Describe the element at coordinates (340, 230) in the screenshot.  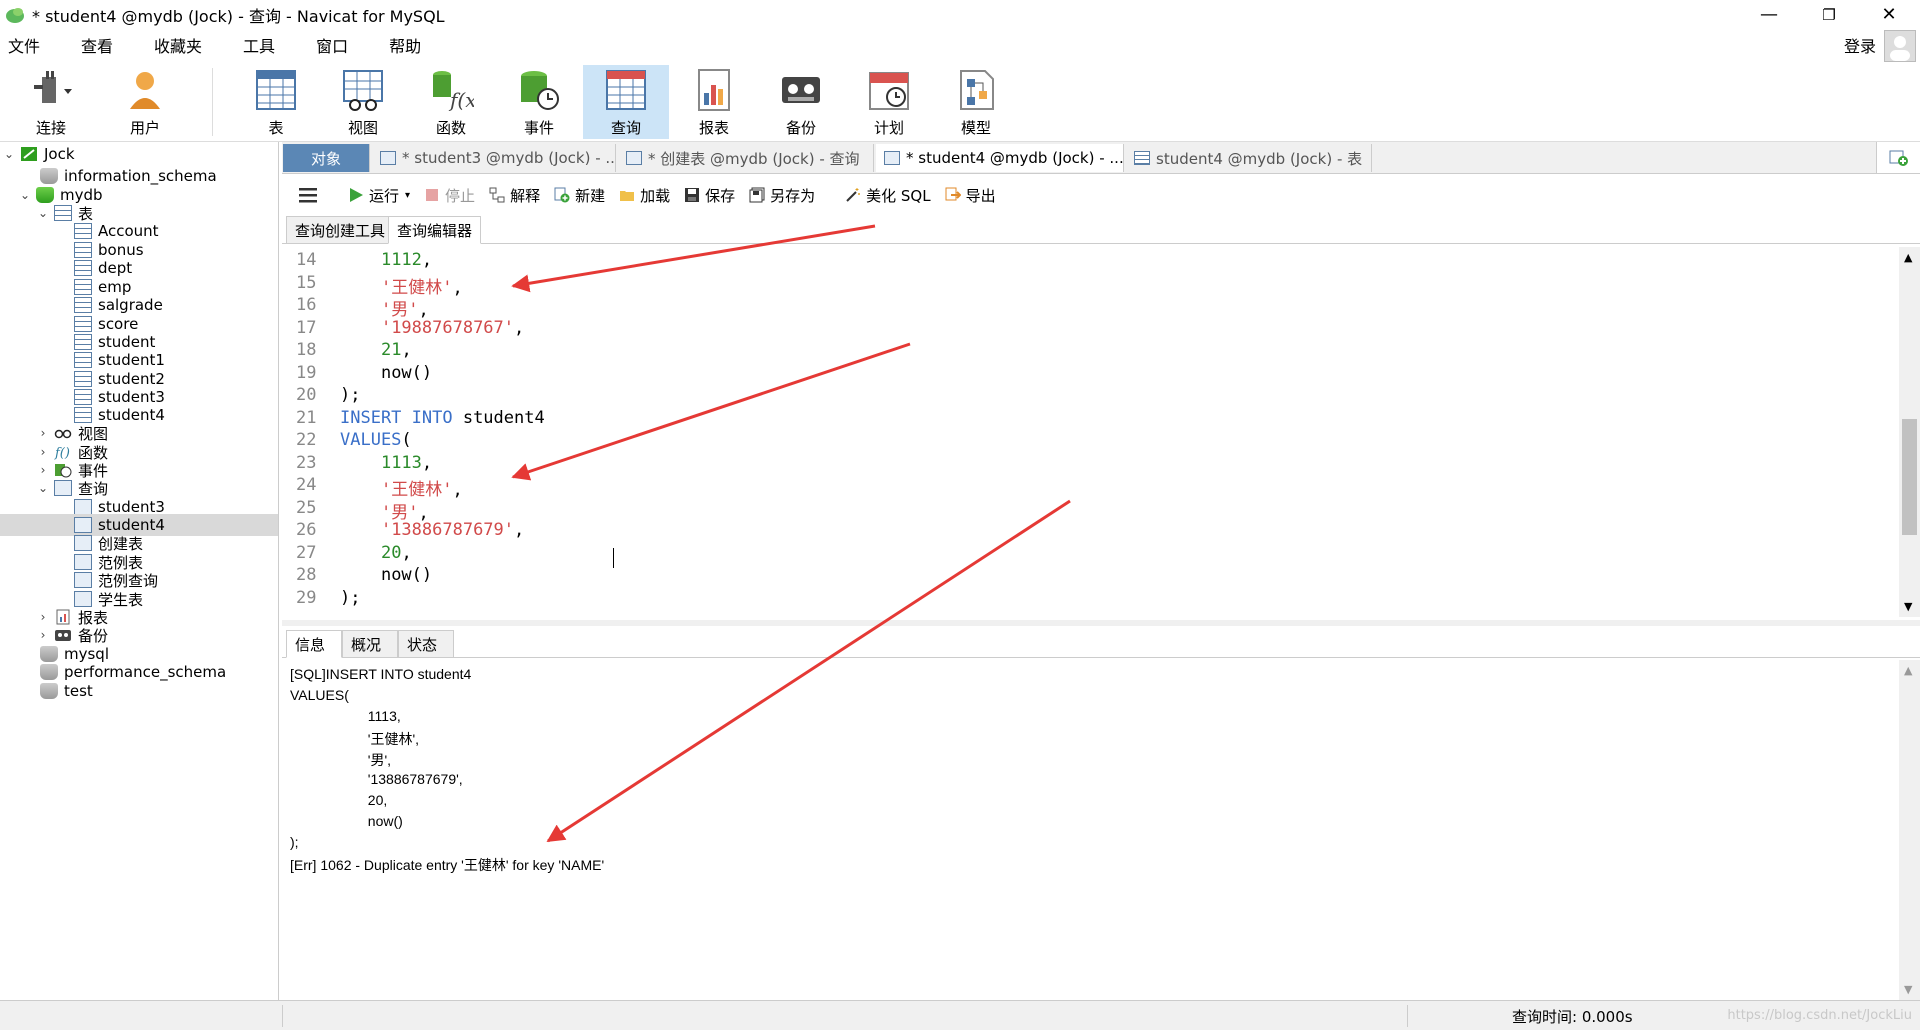
I see `tab-query-builder: 查询创建工具` at that location.